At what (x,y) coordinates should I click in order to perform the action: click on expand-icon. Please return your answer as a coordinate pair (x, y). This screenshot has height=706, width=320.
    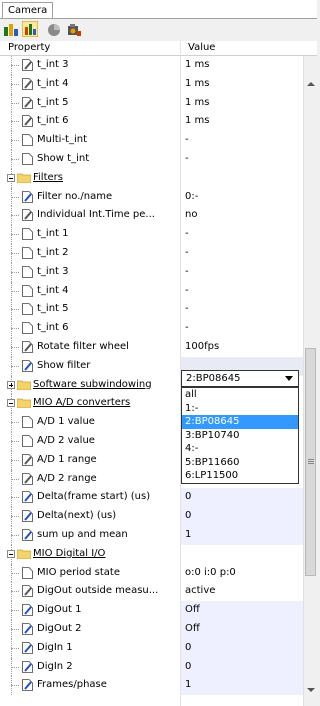
    Looking at the image, I should click on (11, 384).